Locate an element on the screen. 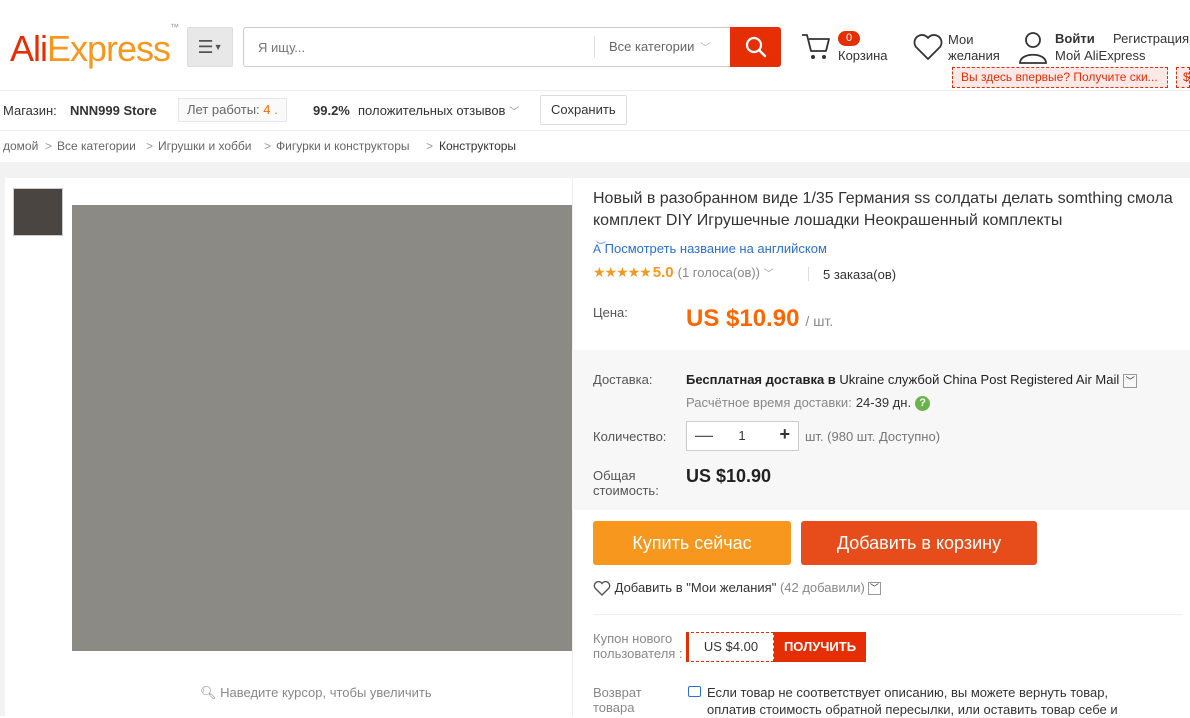 Image resolution: width=1190 pixels, height=718 pixels. rating-summary: ★★★★★ 5.0 (1 голоса(ов)) ﹀ is located at coordinates (683, 272).